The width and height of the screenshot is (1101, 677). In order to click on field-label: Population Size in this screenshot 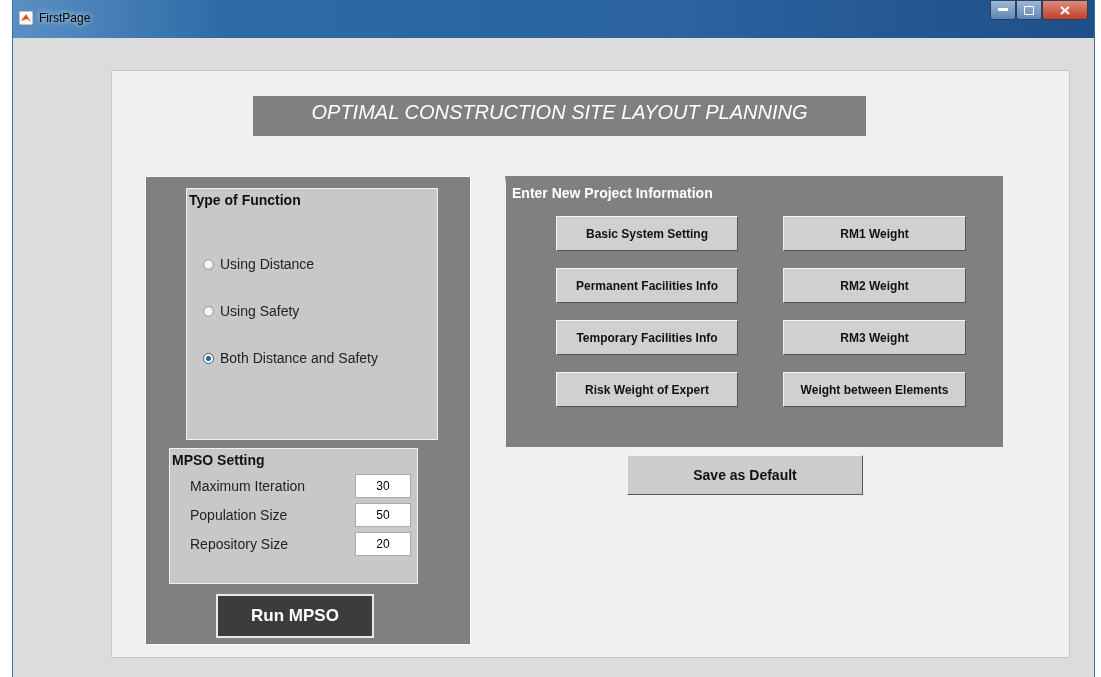, I will do `click(239, 514)`.